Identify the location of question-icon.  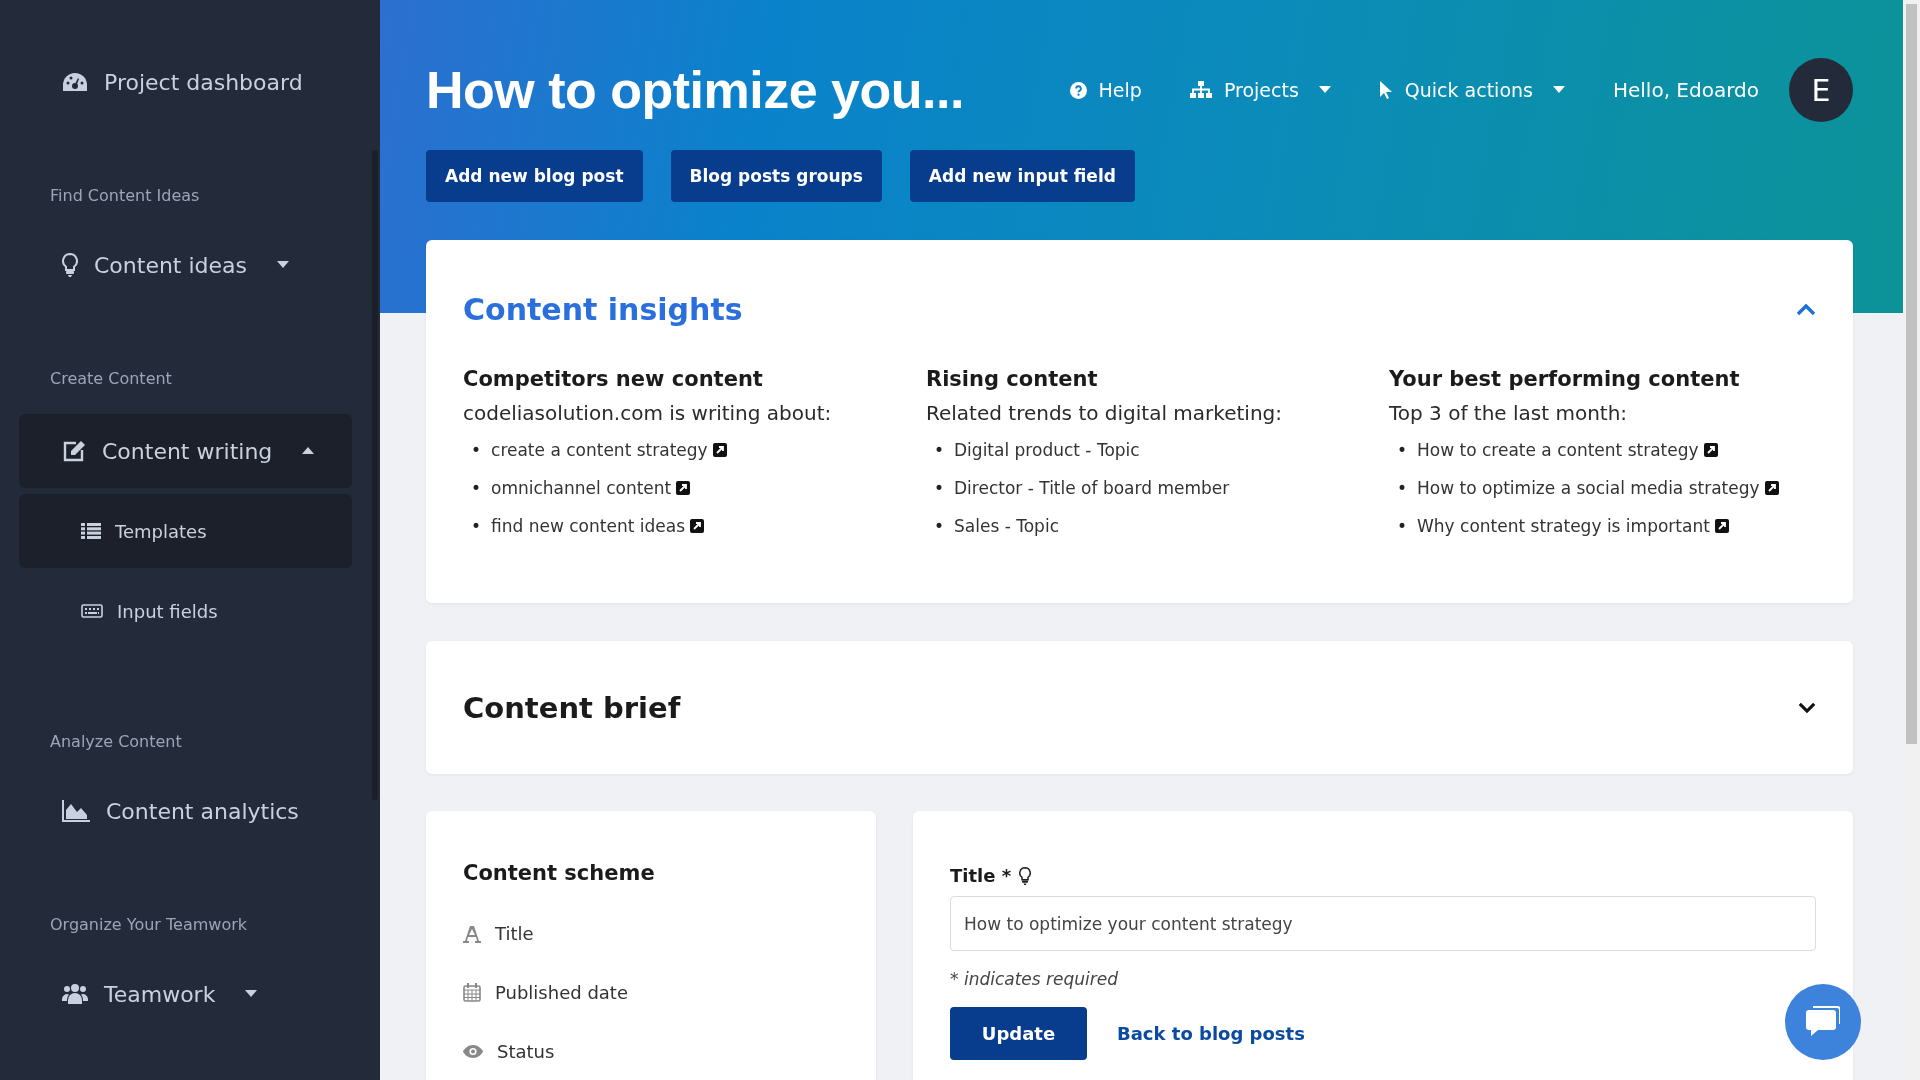
(1078, 90).